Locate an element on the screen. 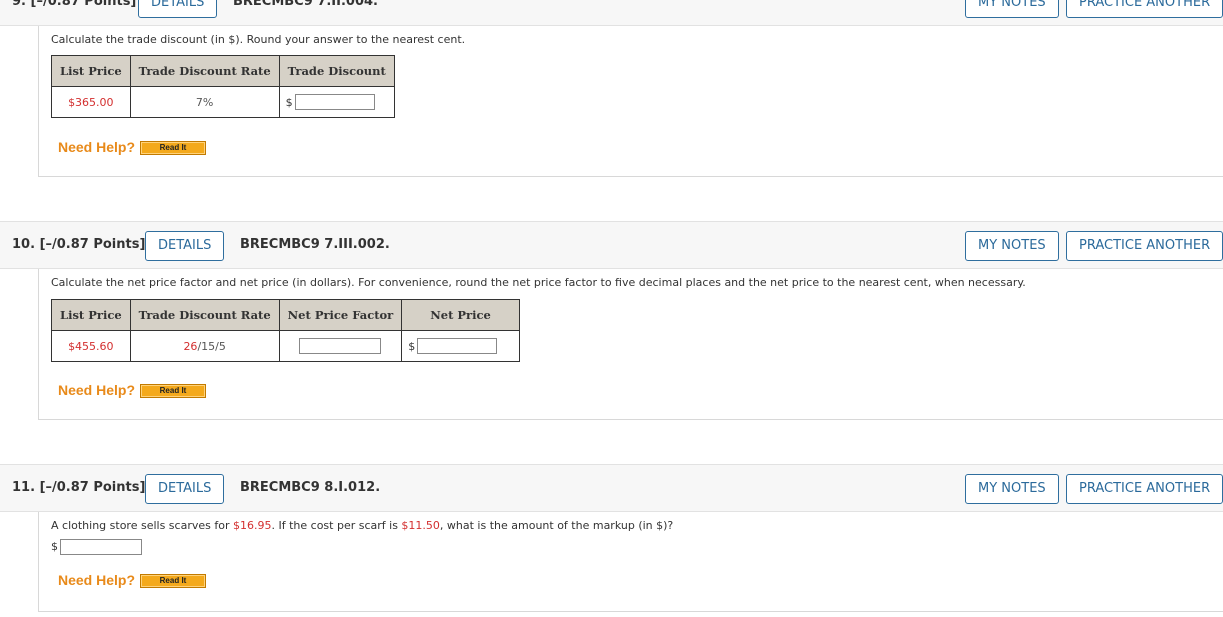  question-10-practice-another-button: PRACTICE ANOTHER is located at coordinates (1144, 246).